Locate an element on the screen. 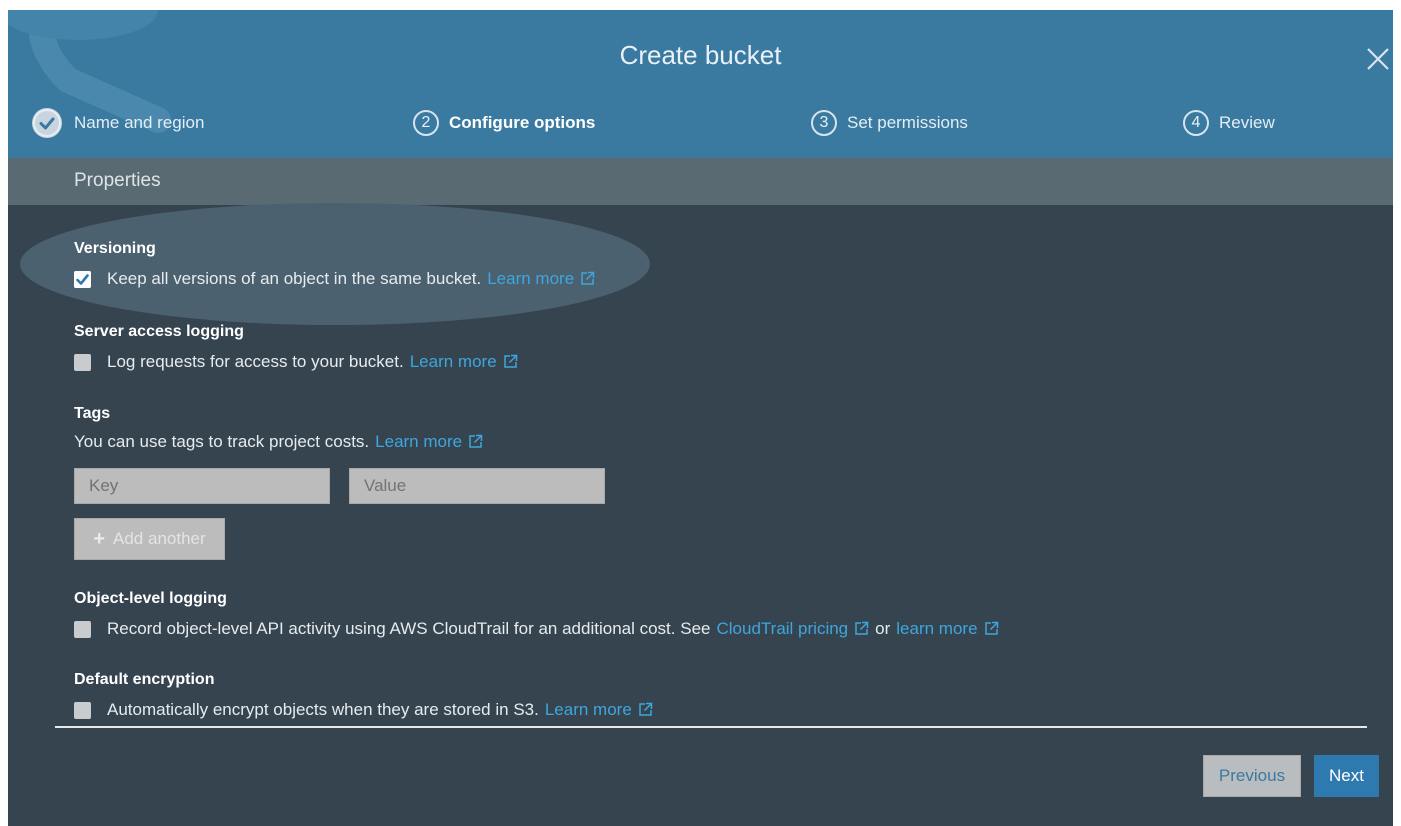  tag-key-input is located at coordinates (202, 486).